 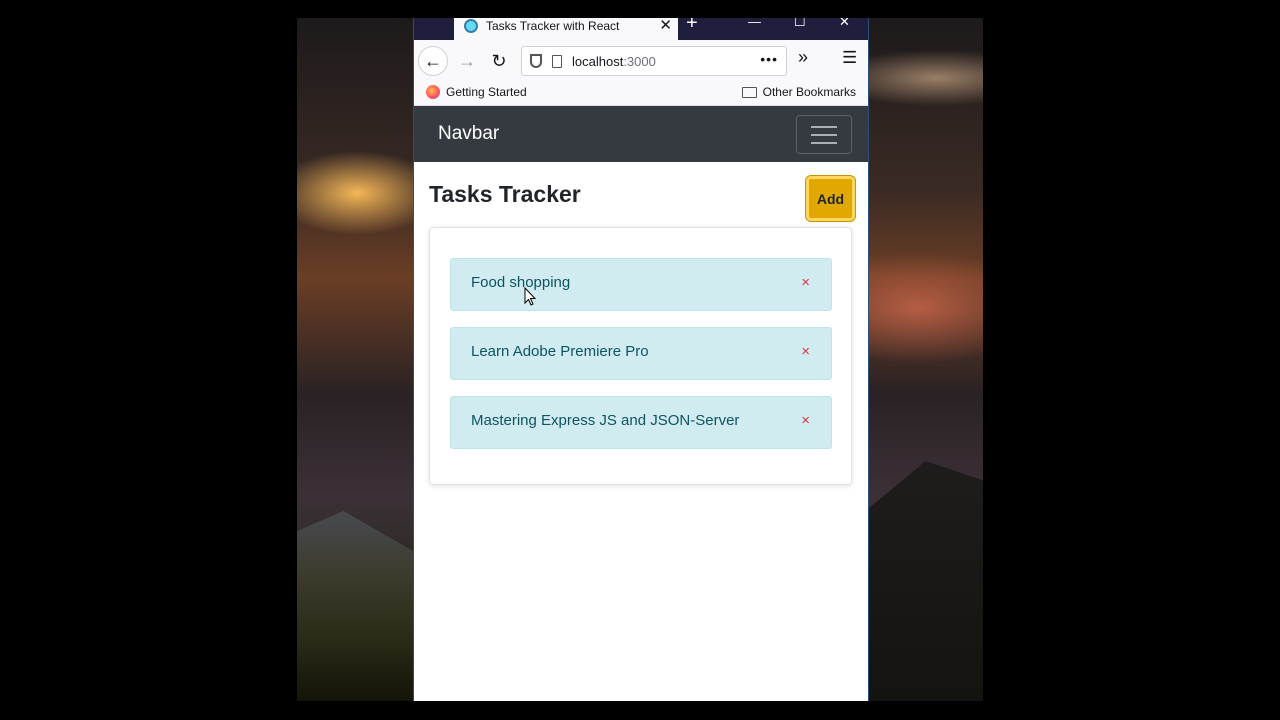 I want to click on mouse-cursor-icon, so click(x=530, y=296).